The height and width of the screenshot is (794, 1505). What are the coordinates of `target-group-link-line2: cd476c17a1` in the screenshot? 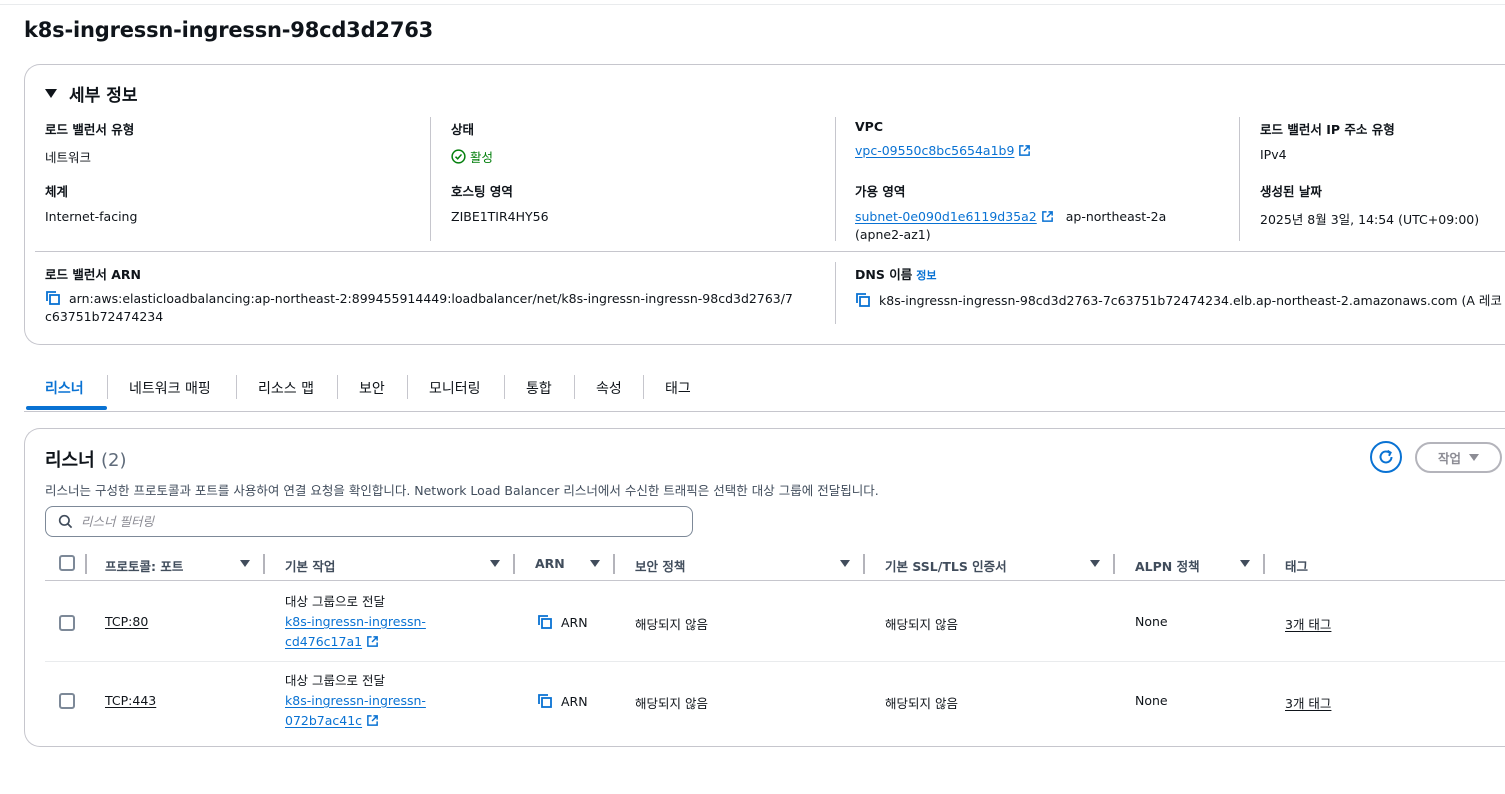 It's located at (323, 641).